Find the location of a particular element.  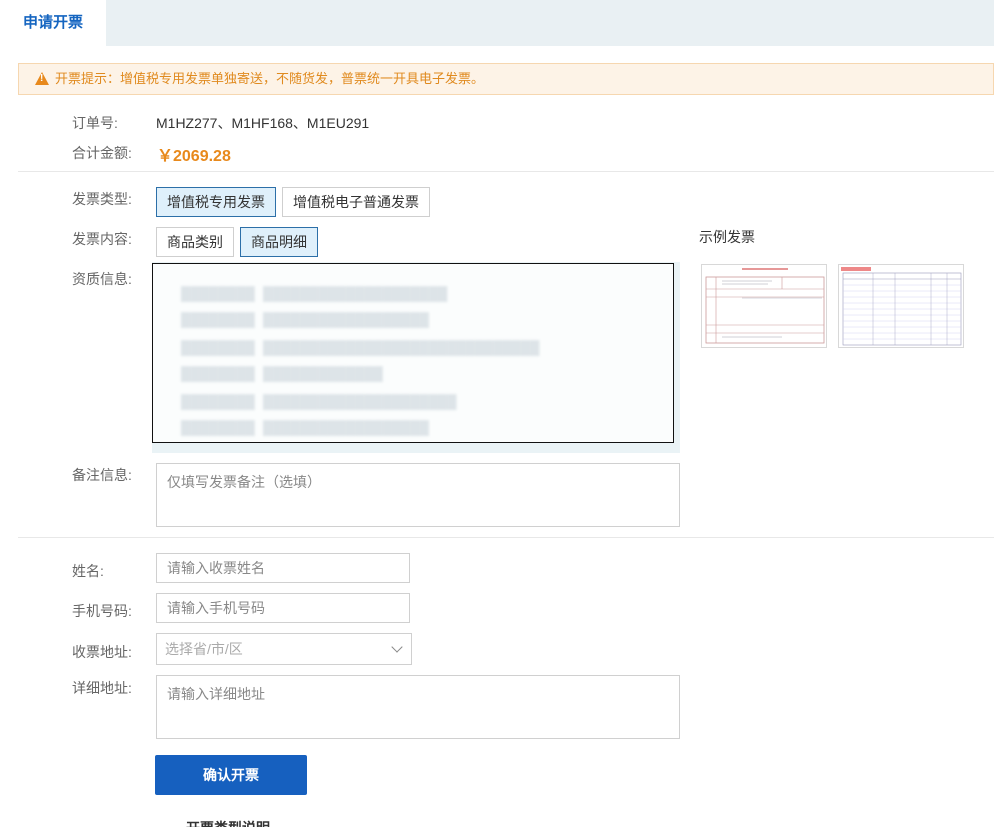

order-number-label: 订单号: is located at coordinates (95, 123).